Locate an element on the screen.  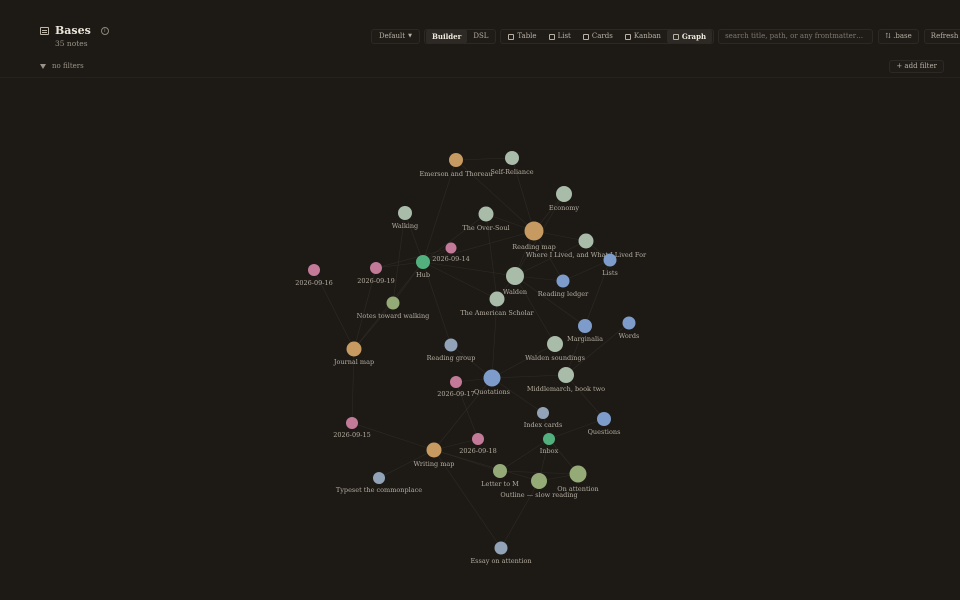
base-title-block: Bases i 35 notes is located at coordinates (74, 36).